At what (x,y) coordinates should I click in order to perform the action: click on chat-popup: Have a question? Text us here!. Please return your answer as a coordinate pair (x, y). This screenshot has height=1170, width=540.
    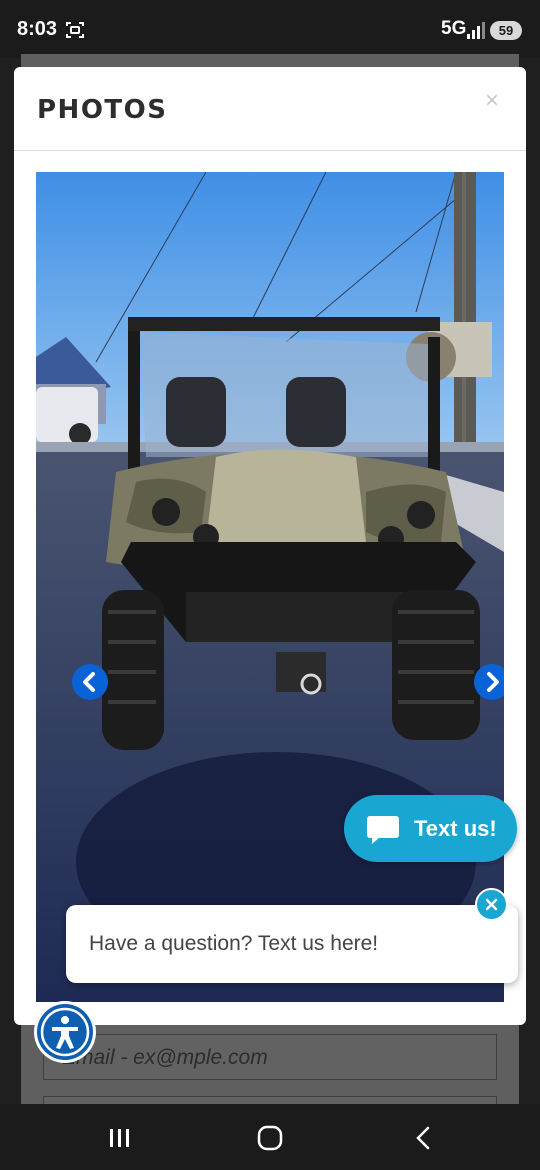
    Looking at the image, I should click on (292, 944).